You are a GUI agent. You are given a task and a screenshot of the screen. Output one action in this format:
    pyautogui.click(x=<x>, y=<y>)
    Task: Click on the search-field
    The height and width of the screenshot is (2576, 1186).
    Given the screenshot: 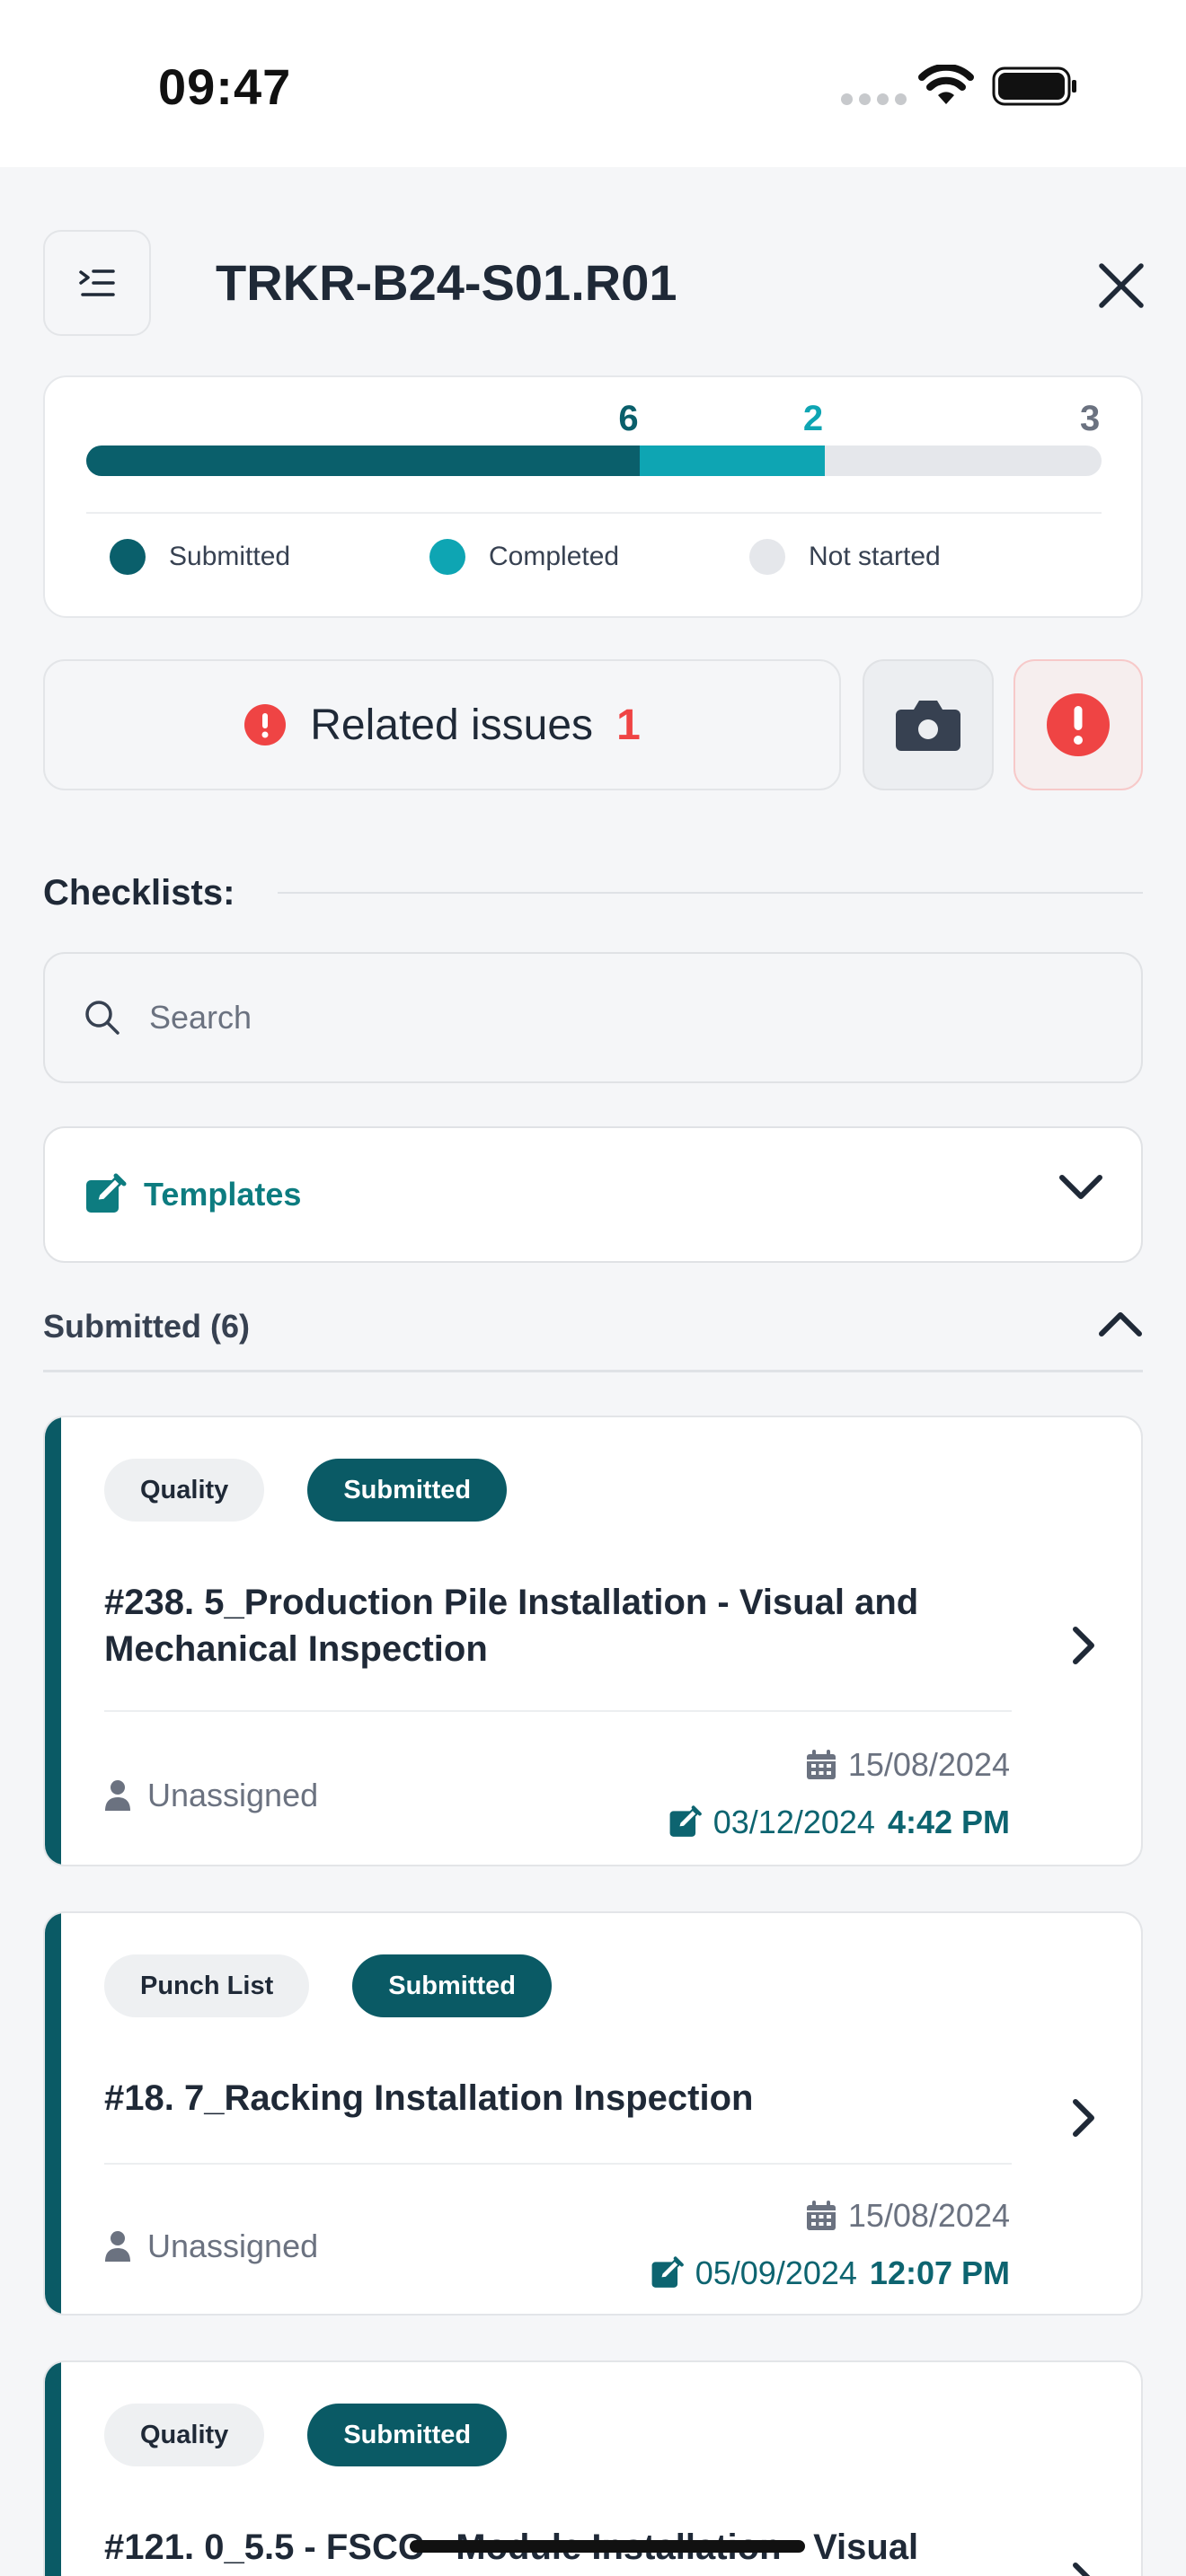 What is the action you would take?
    pyautogui.click(x=593, y=1017)
    